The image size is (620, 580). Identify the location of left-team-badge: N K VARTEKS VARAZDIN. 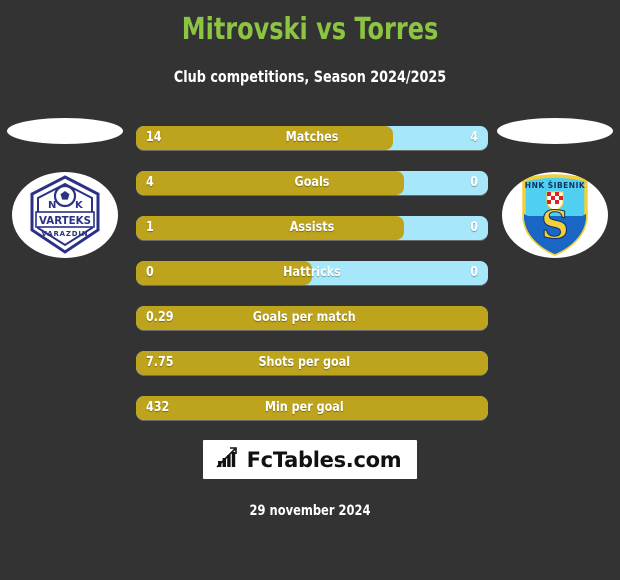
(65, 185).